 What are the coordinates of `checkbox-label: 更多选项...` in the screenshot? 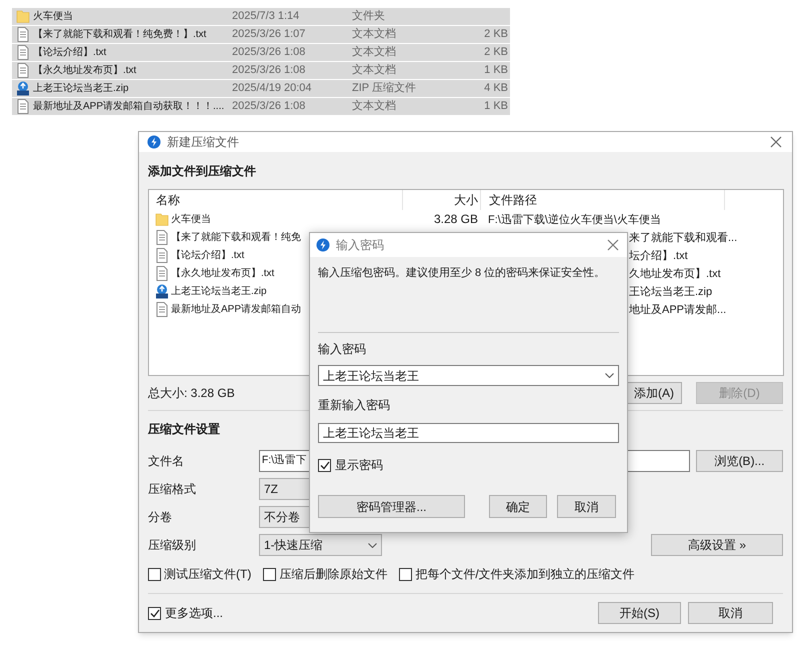 It's located at (194, 613).